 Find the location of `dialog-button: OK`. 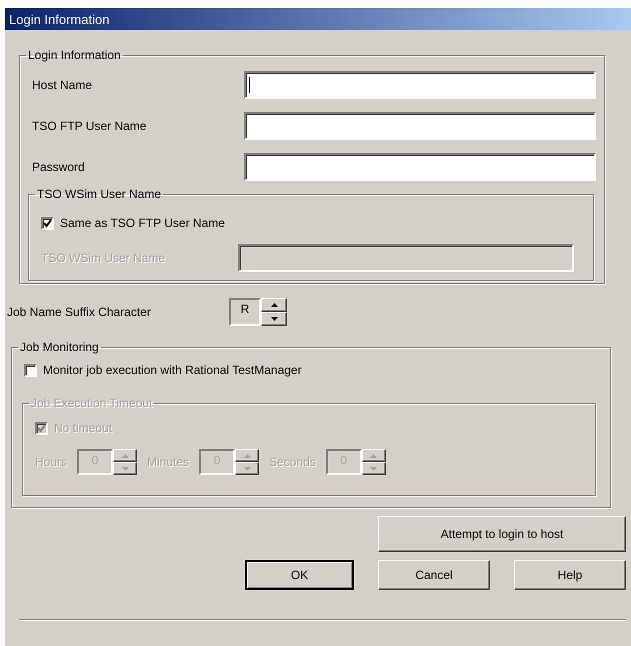

dialog-button: OK is located at coordinates (299, 575).